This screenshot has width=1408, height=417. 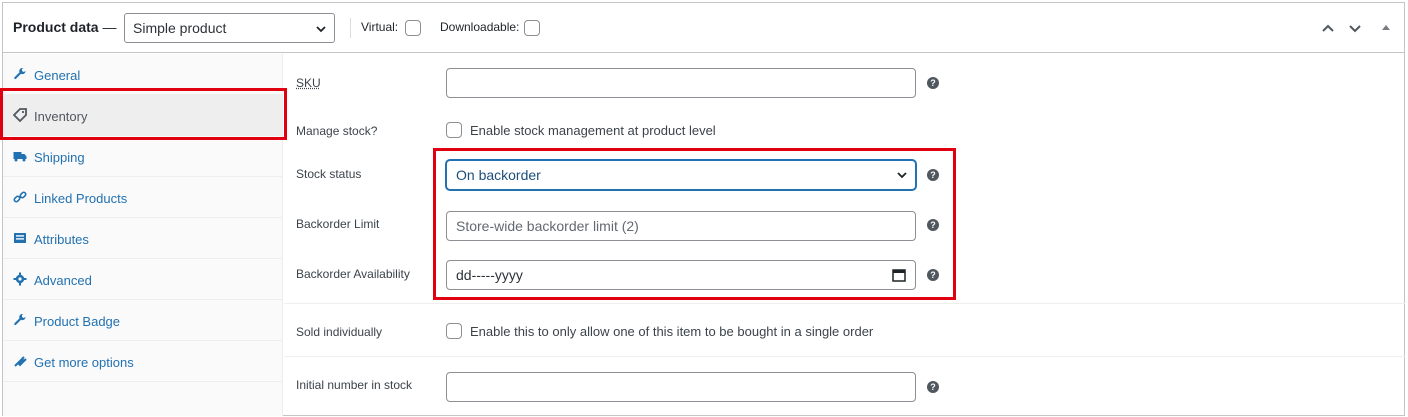 What do you see at coordinates (339, 332) in the screenshot?
I see `sold-individually-label: Sold individually` at bounding box center [339, 332].